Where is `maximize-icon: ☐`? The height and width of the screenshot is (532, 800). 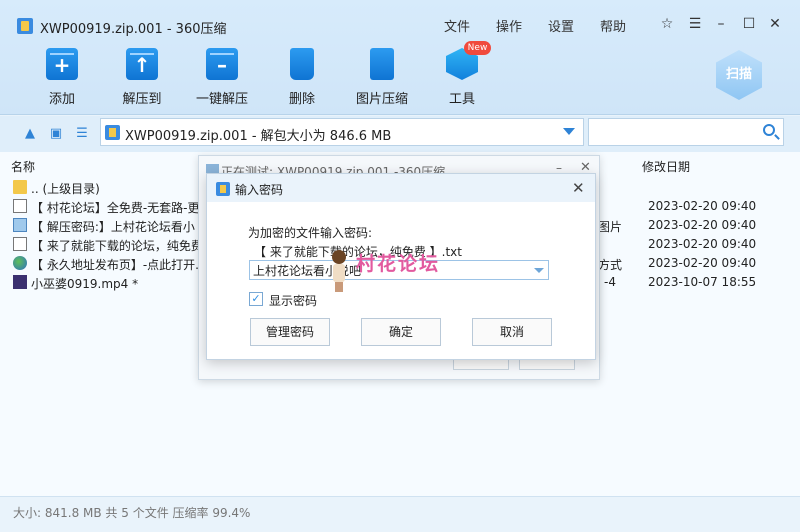
maximize-icon: ☐ is located at coordinates (749, 24).